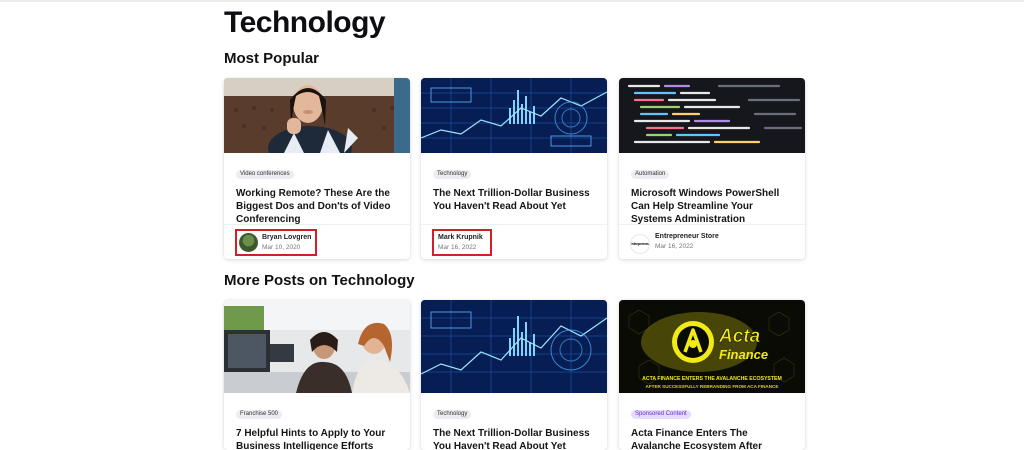  I want to click on author-byline: Bryan Lovgren Mar 10, 2020, so click(317, 241).